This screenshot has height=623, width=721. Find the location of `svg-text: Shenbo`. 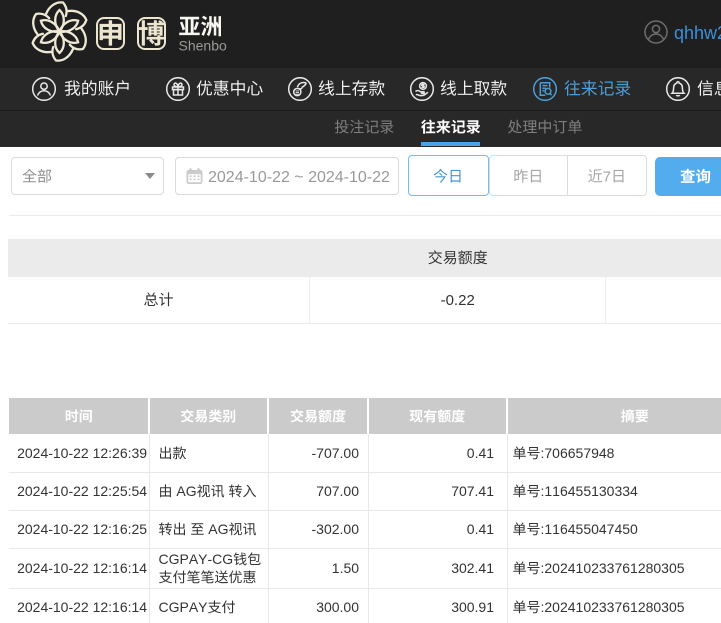

svg-text: Shenbo is located at coordinates (203, 46).